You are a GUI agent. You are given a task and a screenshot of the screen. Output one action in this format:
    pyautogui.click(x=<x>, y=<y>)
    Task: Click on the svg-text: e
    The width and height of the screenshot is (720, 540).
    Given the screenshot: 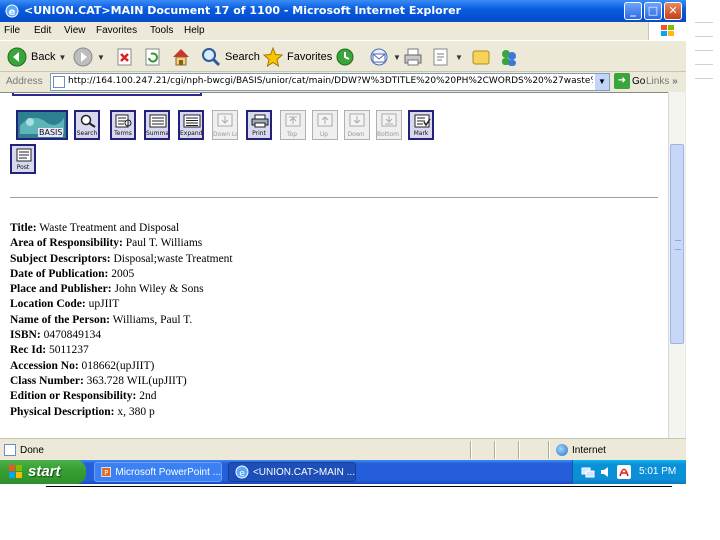 What is the action you would take?
    pyautogui.click(x=242, y=474)
    